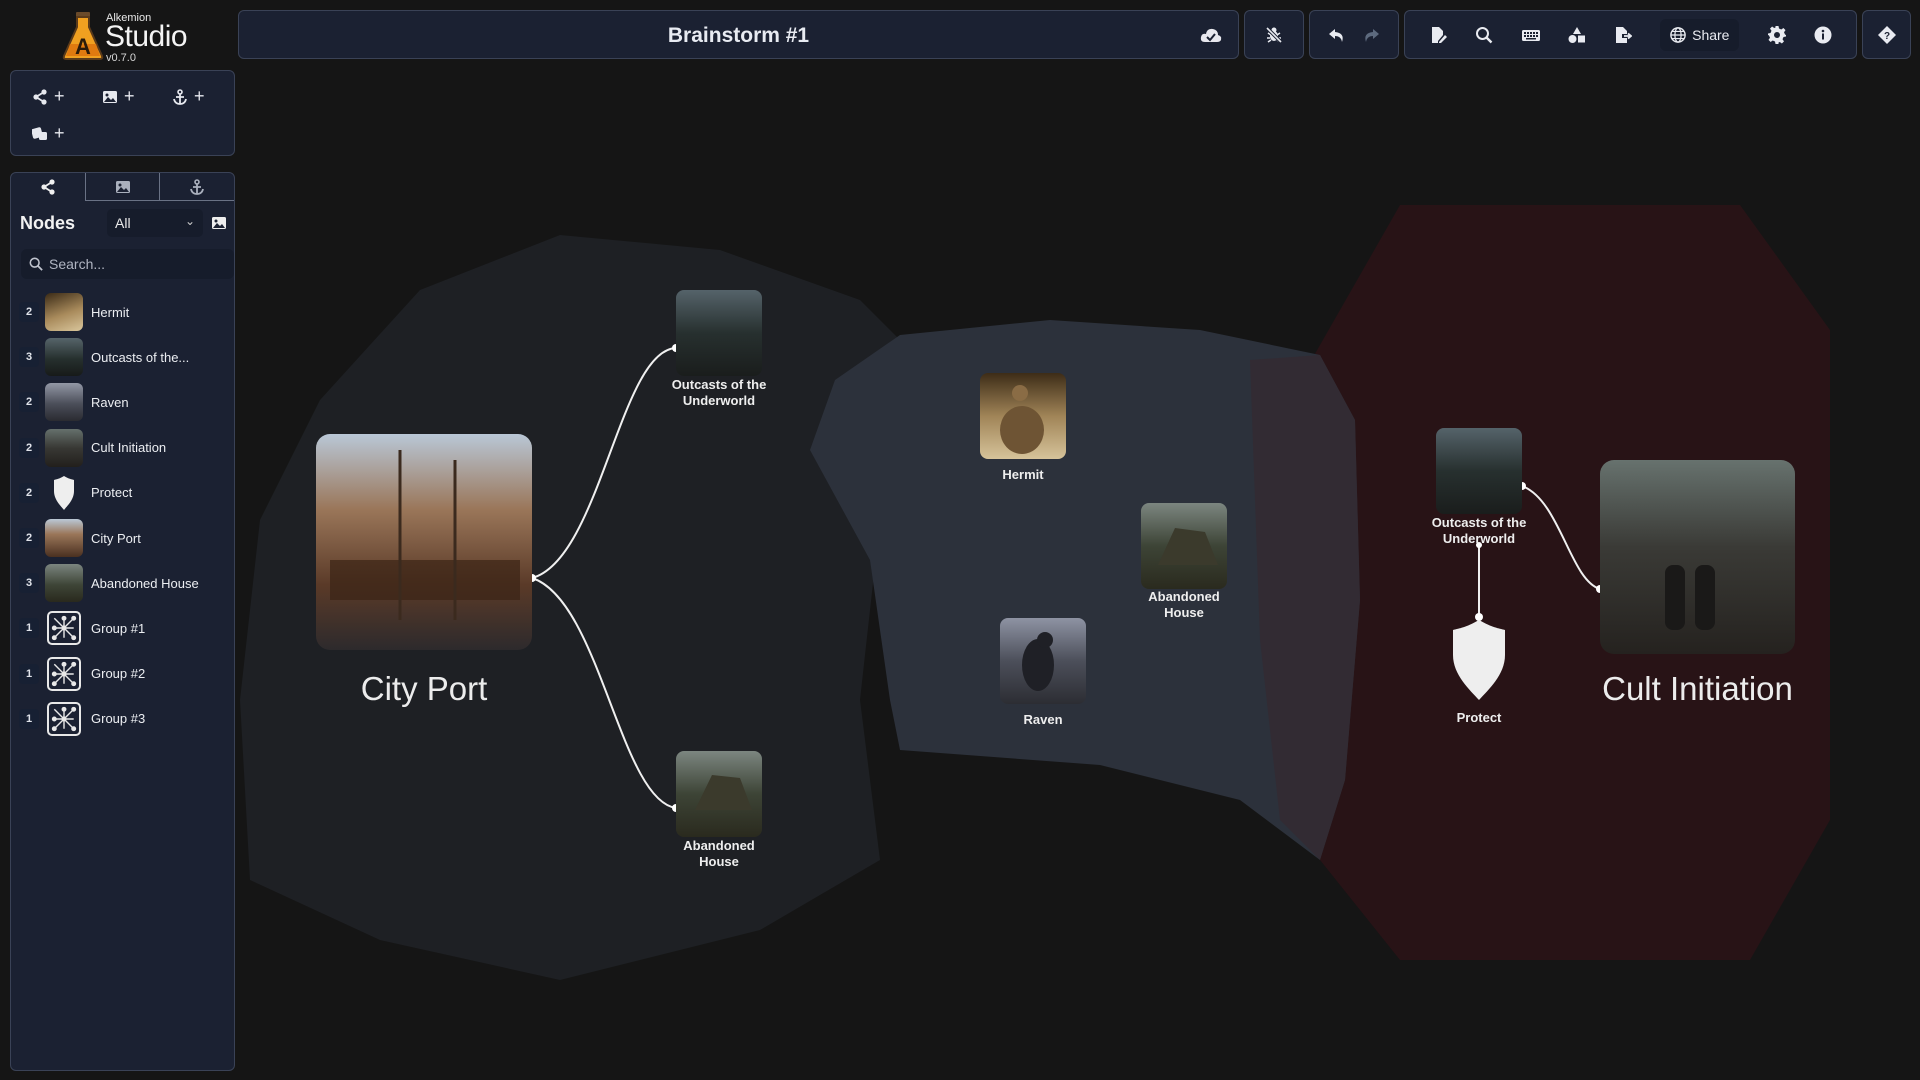  I want to click on list-item: 2 Hermit, so click(124, 312).